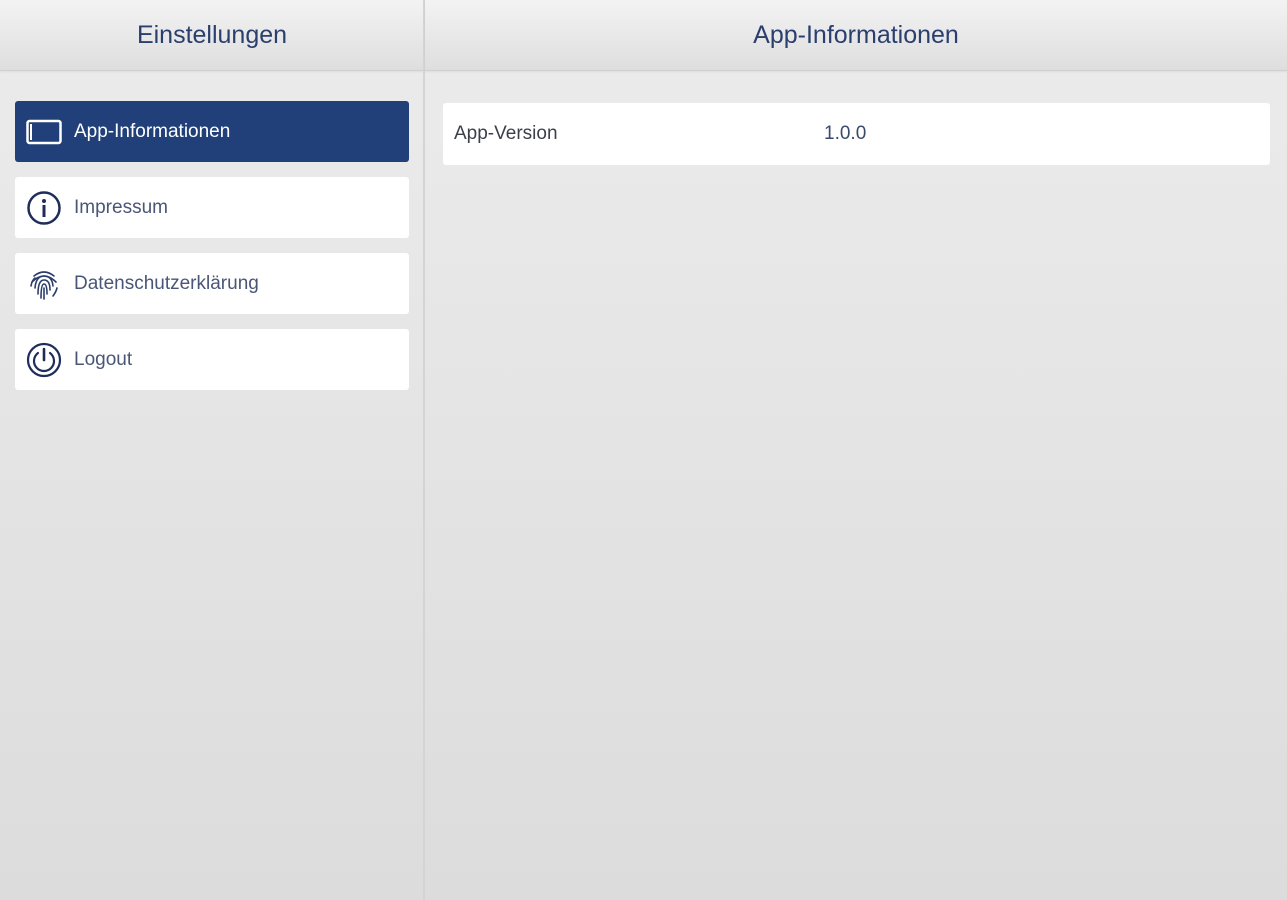  I want to click on menu-item-label: App-Informationen, so click(152, 131).